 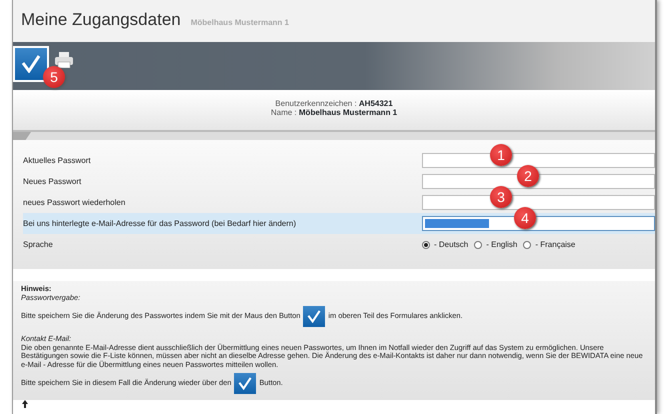 What do you see at coordinates (348, 112) in the screenshot?
I see `account-value: Möbelhaus Mustermann 1` at bounding box center [348, 112].